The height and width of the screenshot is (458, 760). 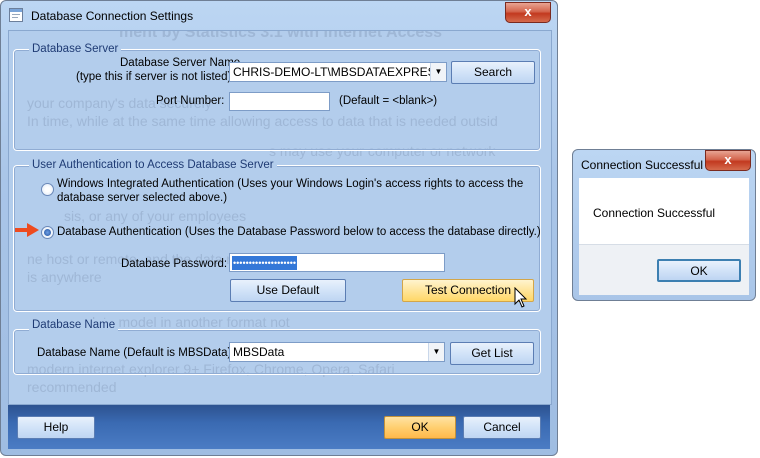 What do you see at coordinates (388, 101) in the screenshot?
I see `port-default-note: (Default = <blank>)` at bounding box center [388, 101].